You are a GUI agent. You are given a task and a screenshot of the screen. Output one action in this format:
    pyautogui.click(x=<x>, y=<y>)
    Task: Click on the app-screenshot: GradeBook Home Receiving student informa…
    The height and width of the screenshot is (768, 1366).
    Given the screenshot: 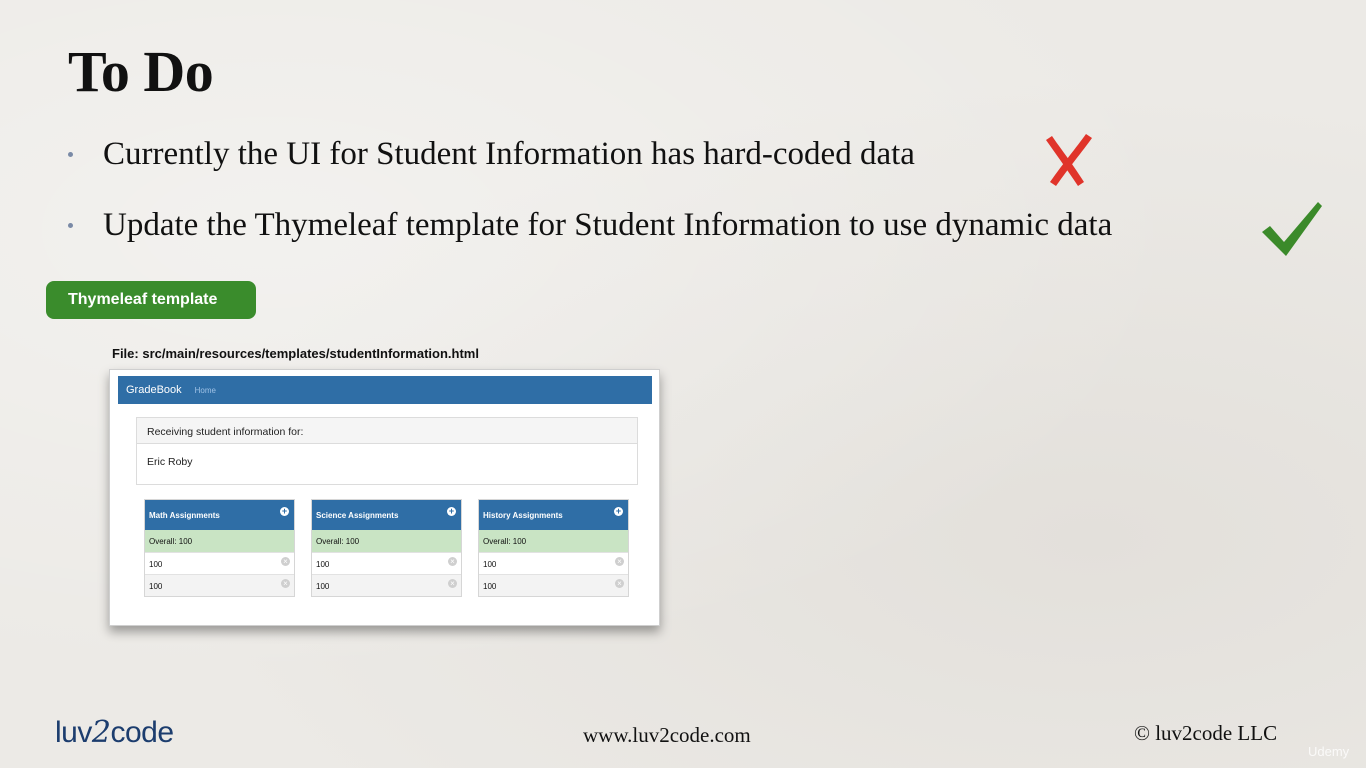 What is the action you would take?
    pyautogui.click(x=384, y=497)
    